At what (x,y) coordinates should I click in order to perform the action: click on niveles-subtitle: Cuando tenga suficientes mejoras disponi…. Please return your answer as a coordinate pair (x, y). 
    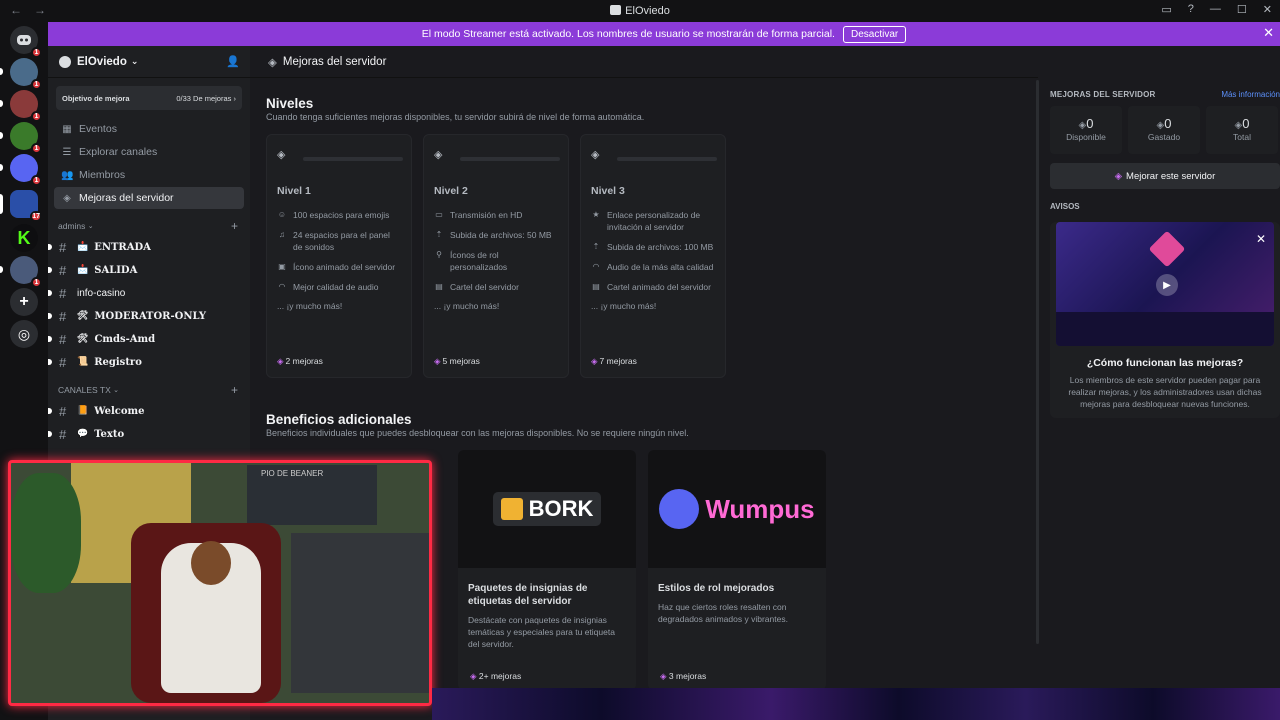
    Looking at the image, I should click on (455, 117).